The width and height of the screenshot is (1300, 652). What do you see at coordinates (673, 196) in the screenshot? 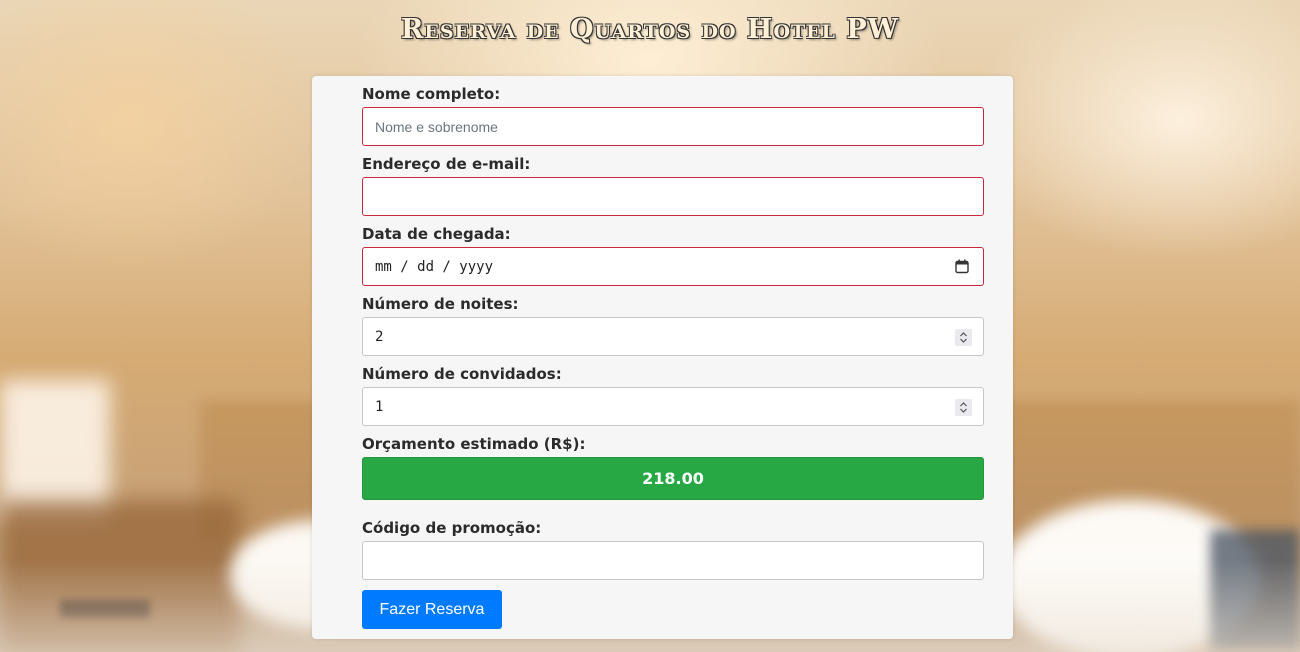
I see `email-input` at bounding box center [673, 196].